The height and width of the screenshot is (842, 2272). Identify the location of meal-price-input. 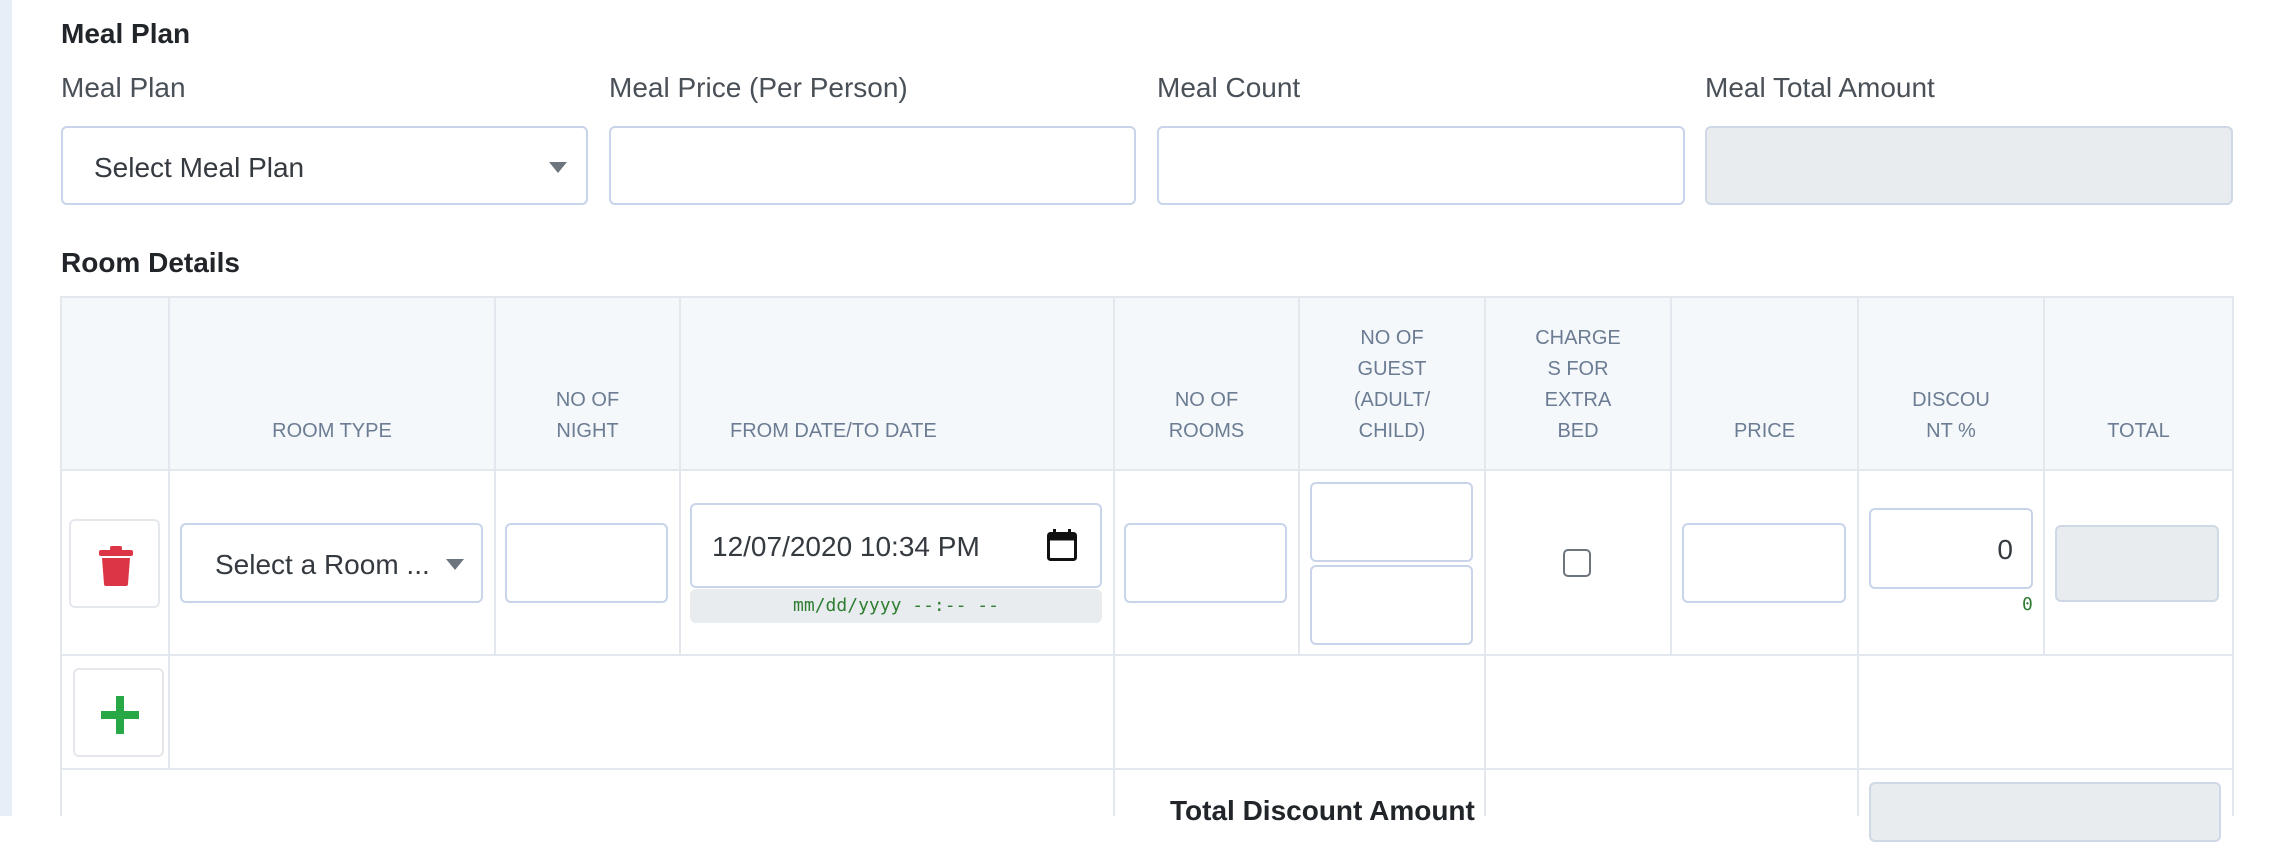
(872, 165).